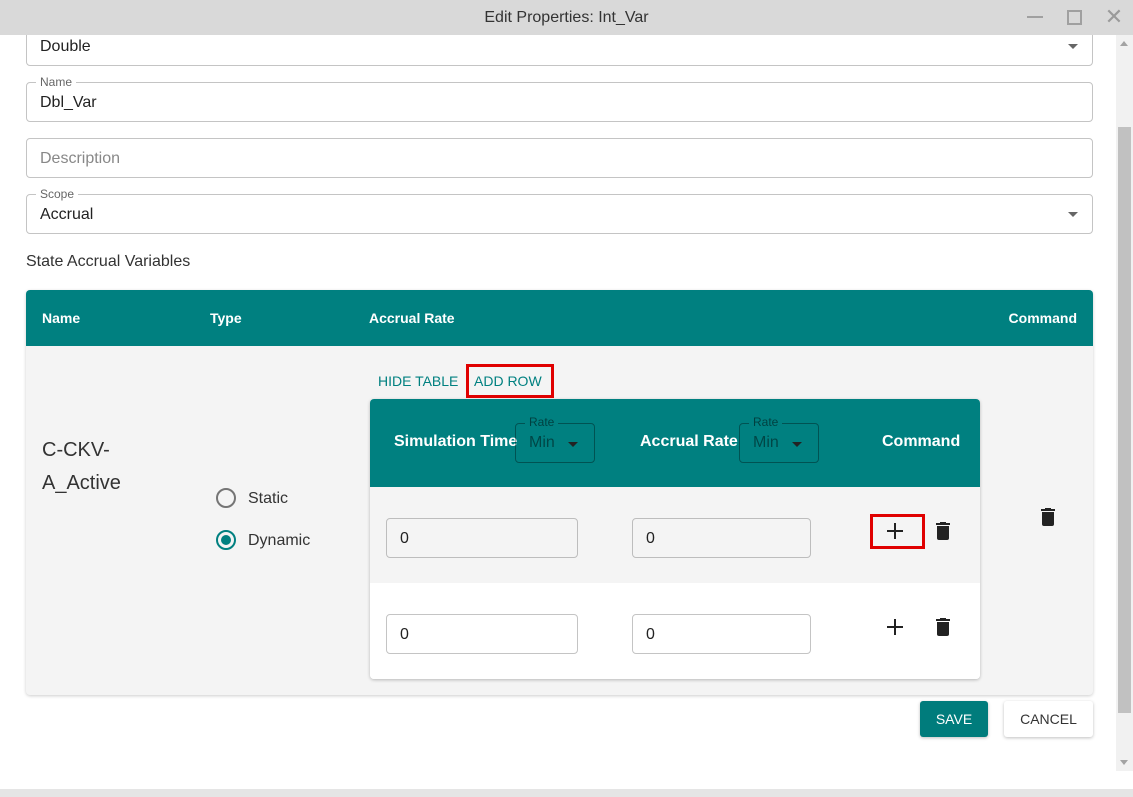  What do you see at coordinates (67, 214) in the screenshot?
I see `scope-select-value: Accrual` at bounding box center [67, 214].